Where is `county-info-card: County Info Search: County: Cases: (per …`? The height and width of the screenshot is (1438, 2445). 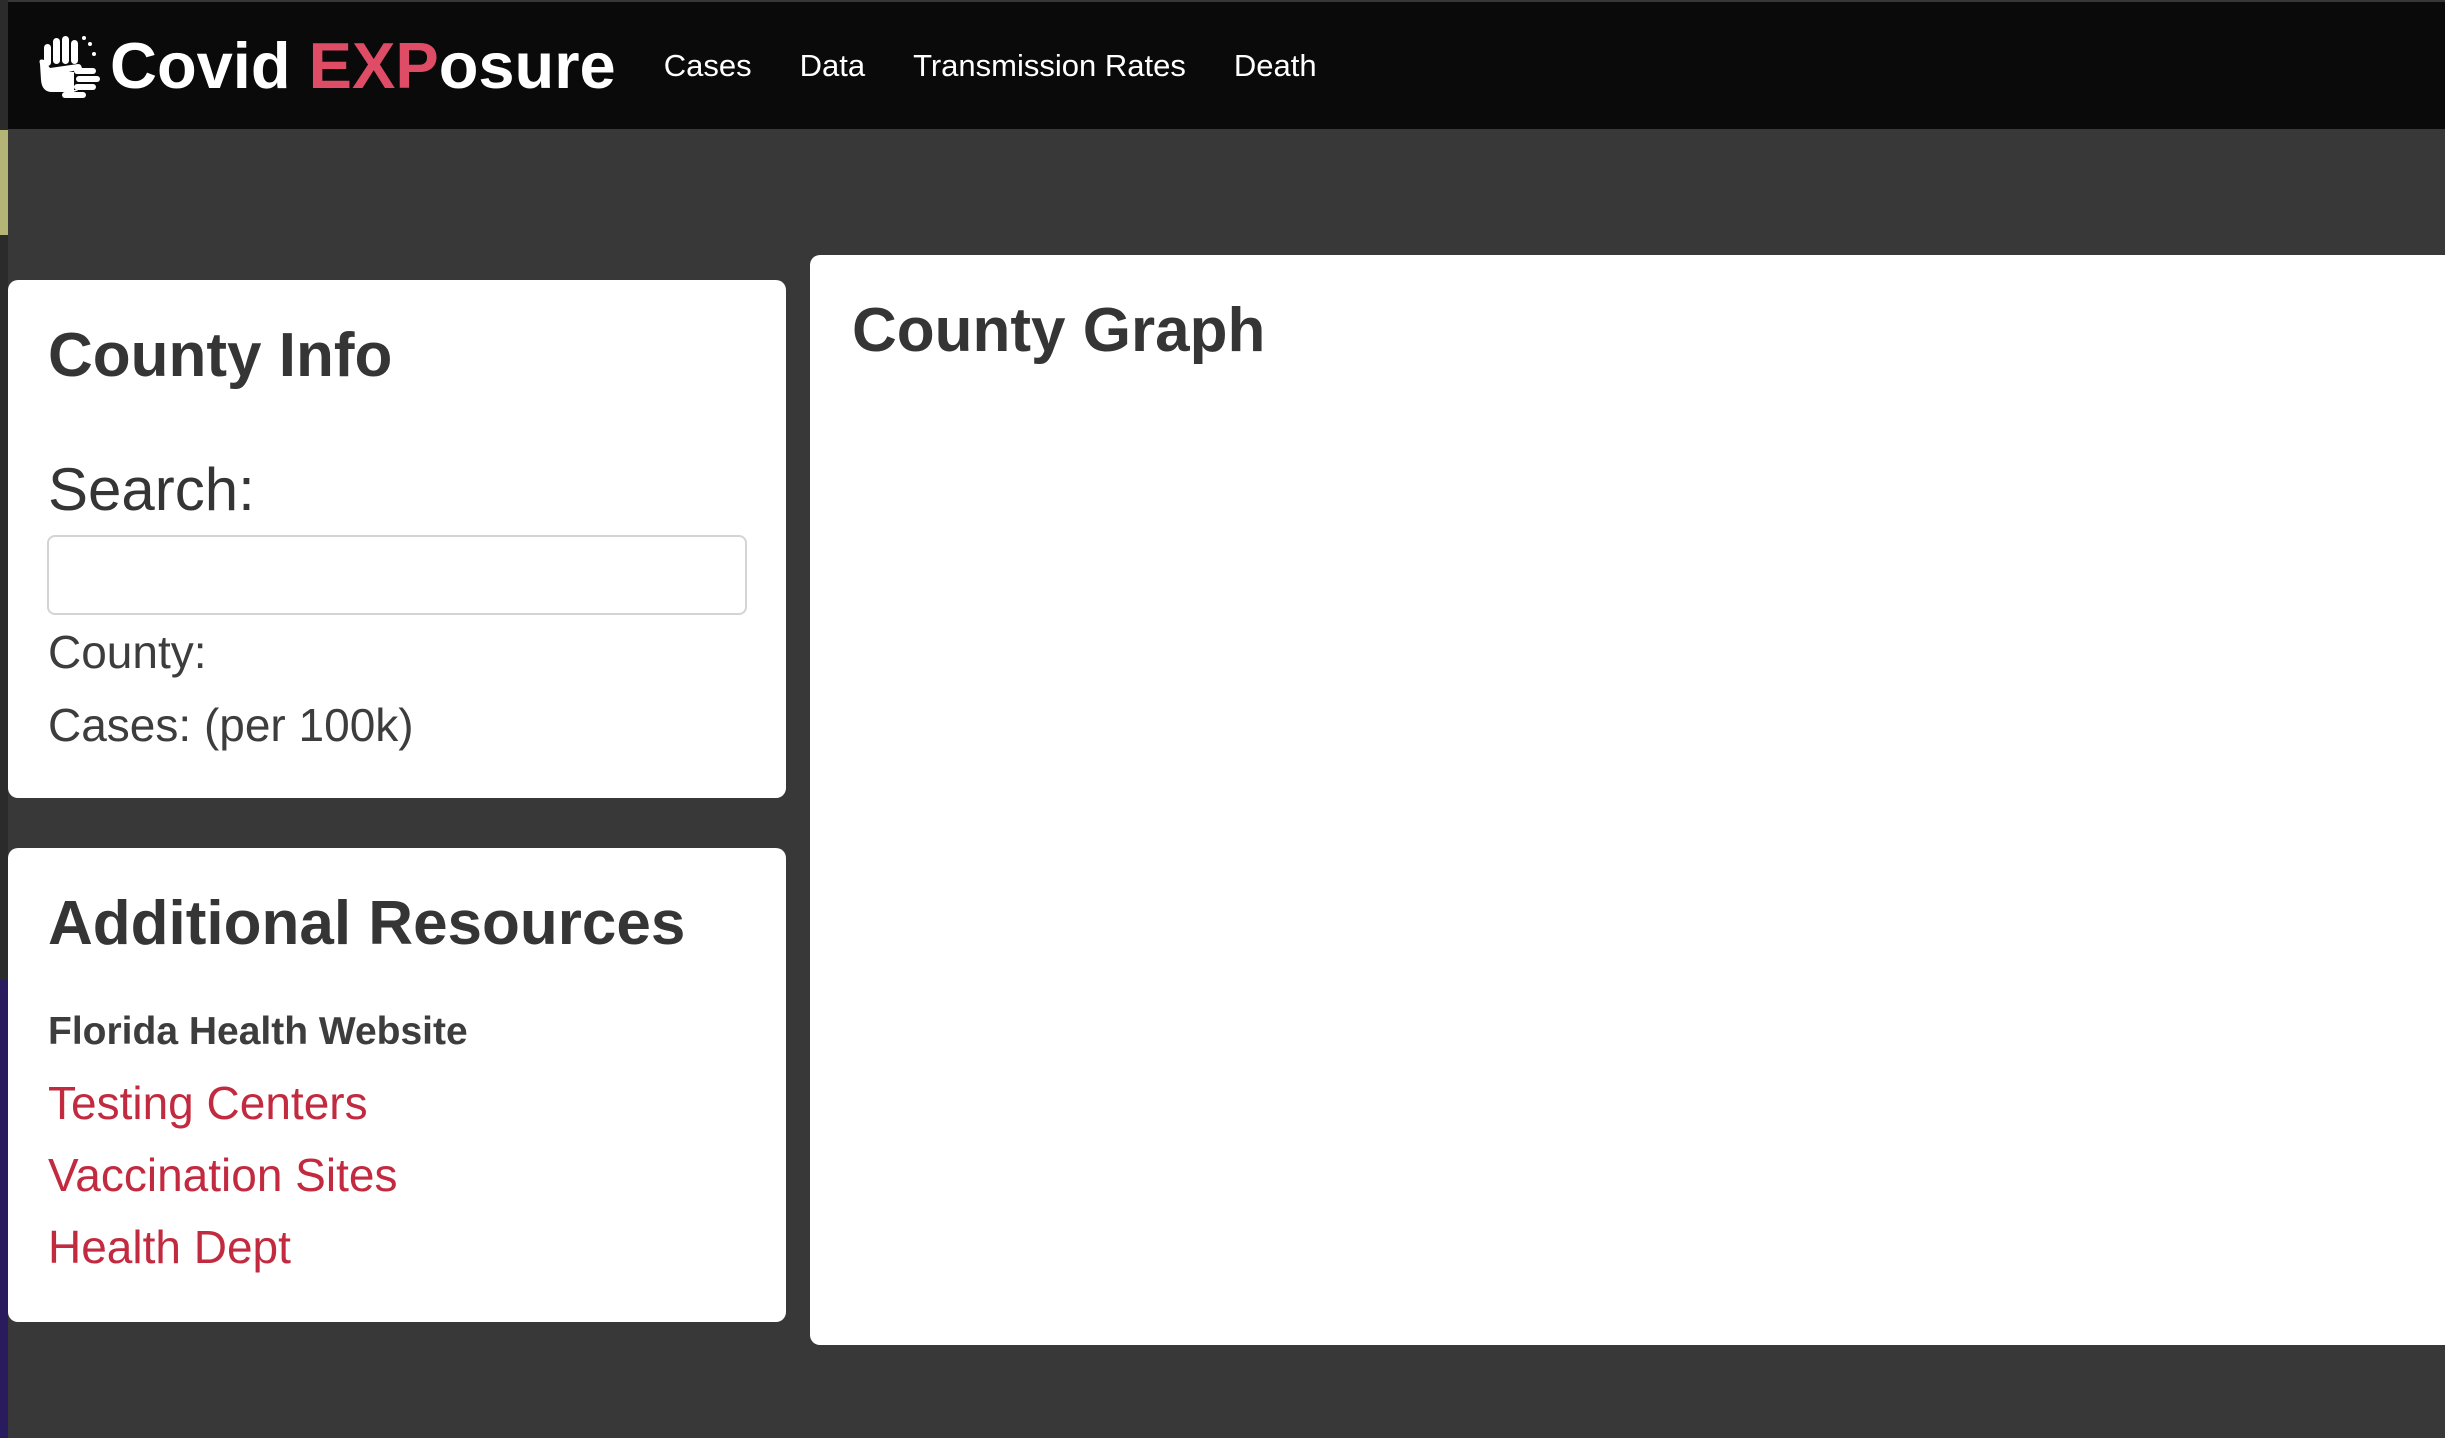 county-info-card: County Info Search: County: Cases: (per … is located at coordinates (397, 539).